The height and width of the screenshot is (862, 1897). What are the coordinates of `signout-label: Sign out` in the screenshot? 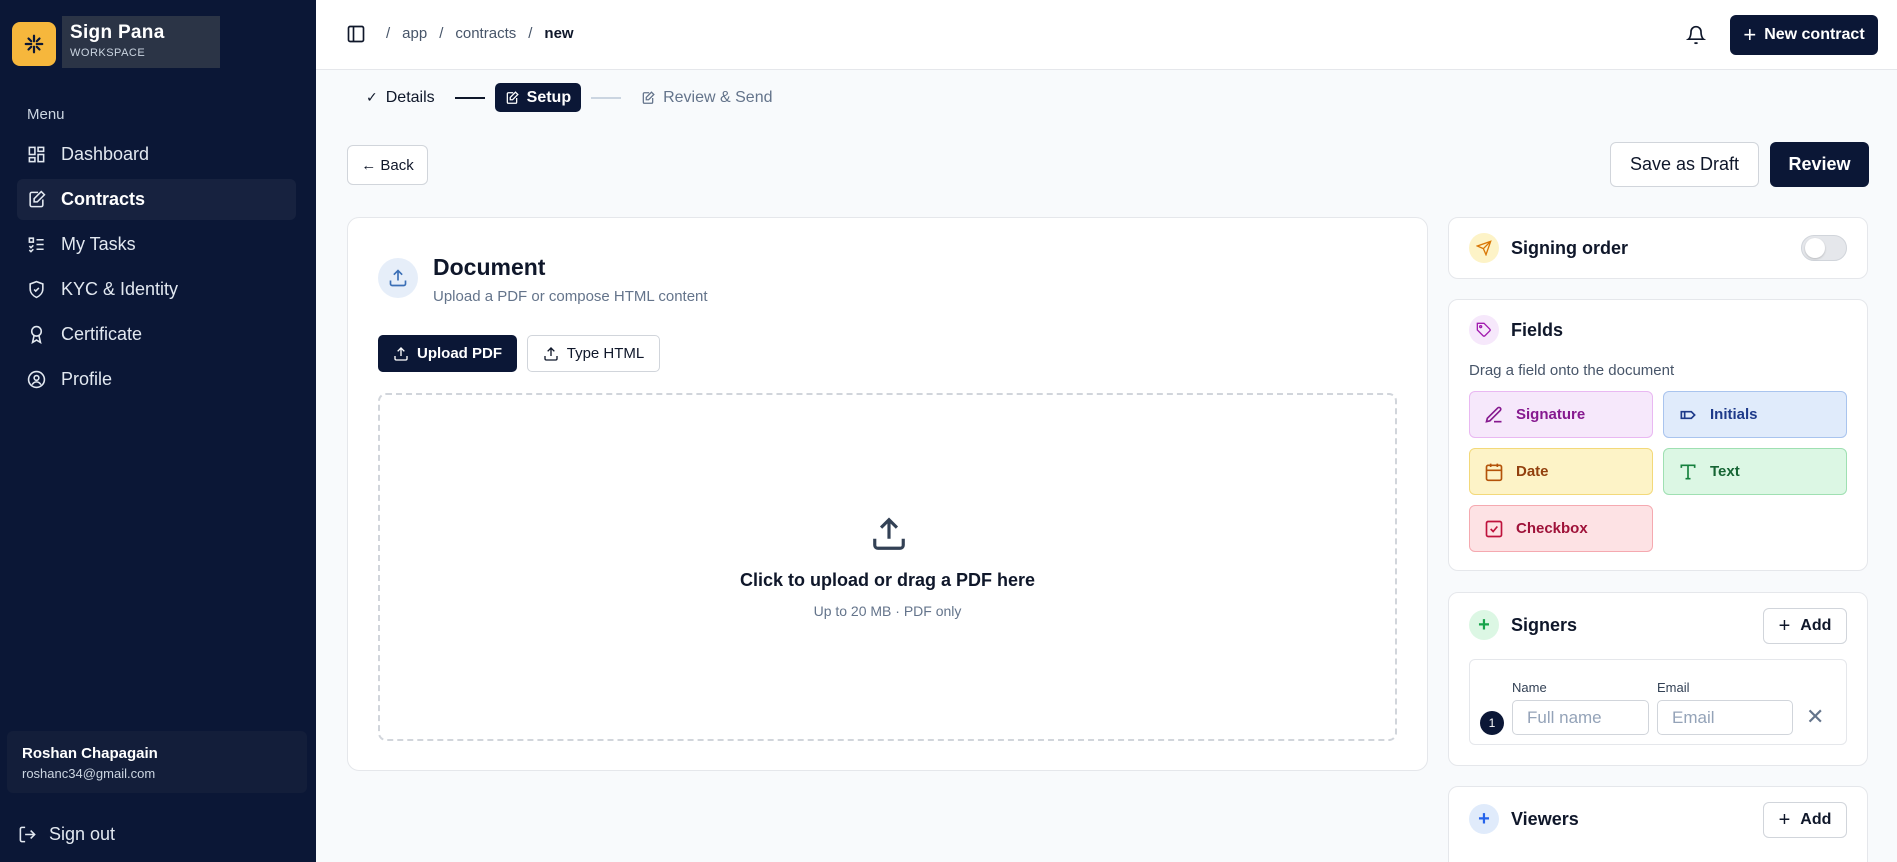 It's located at (82, 834).